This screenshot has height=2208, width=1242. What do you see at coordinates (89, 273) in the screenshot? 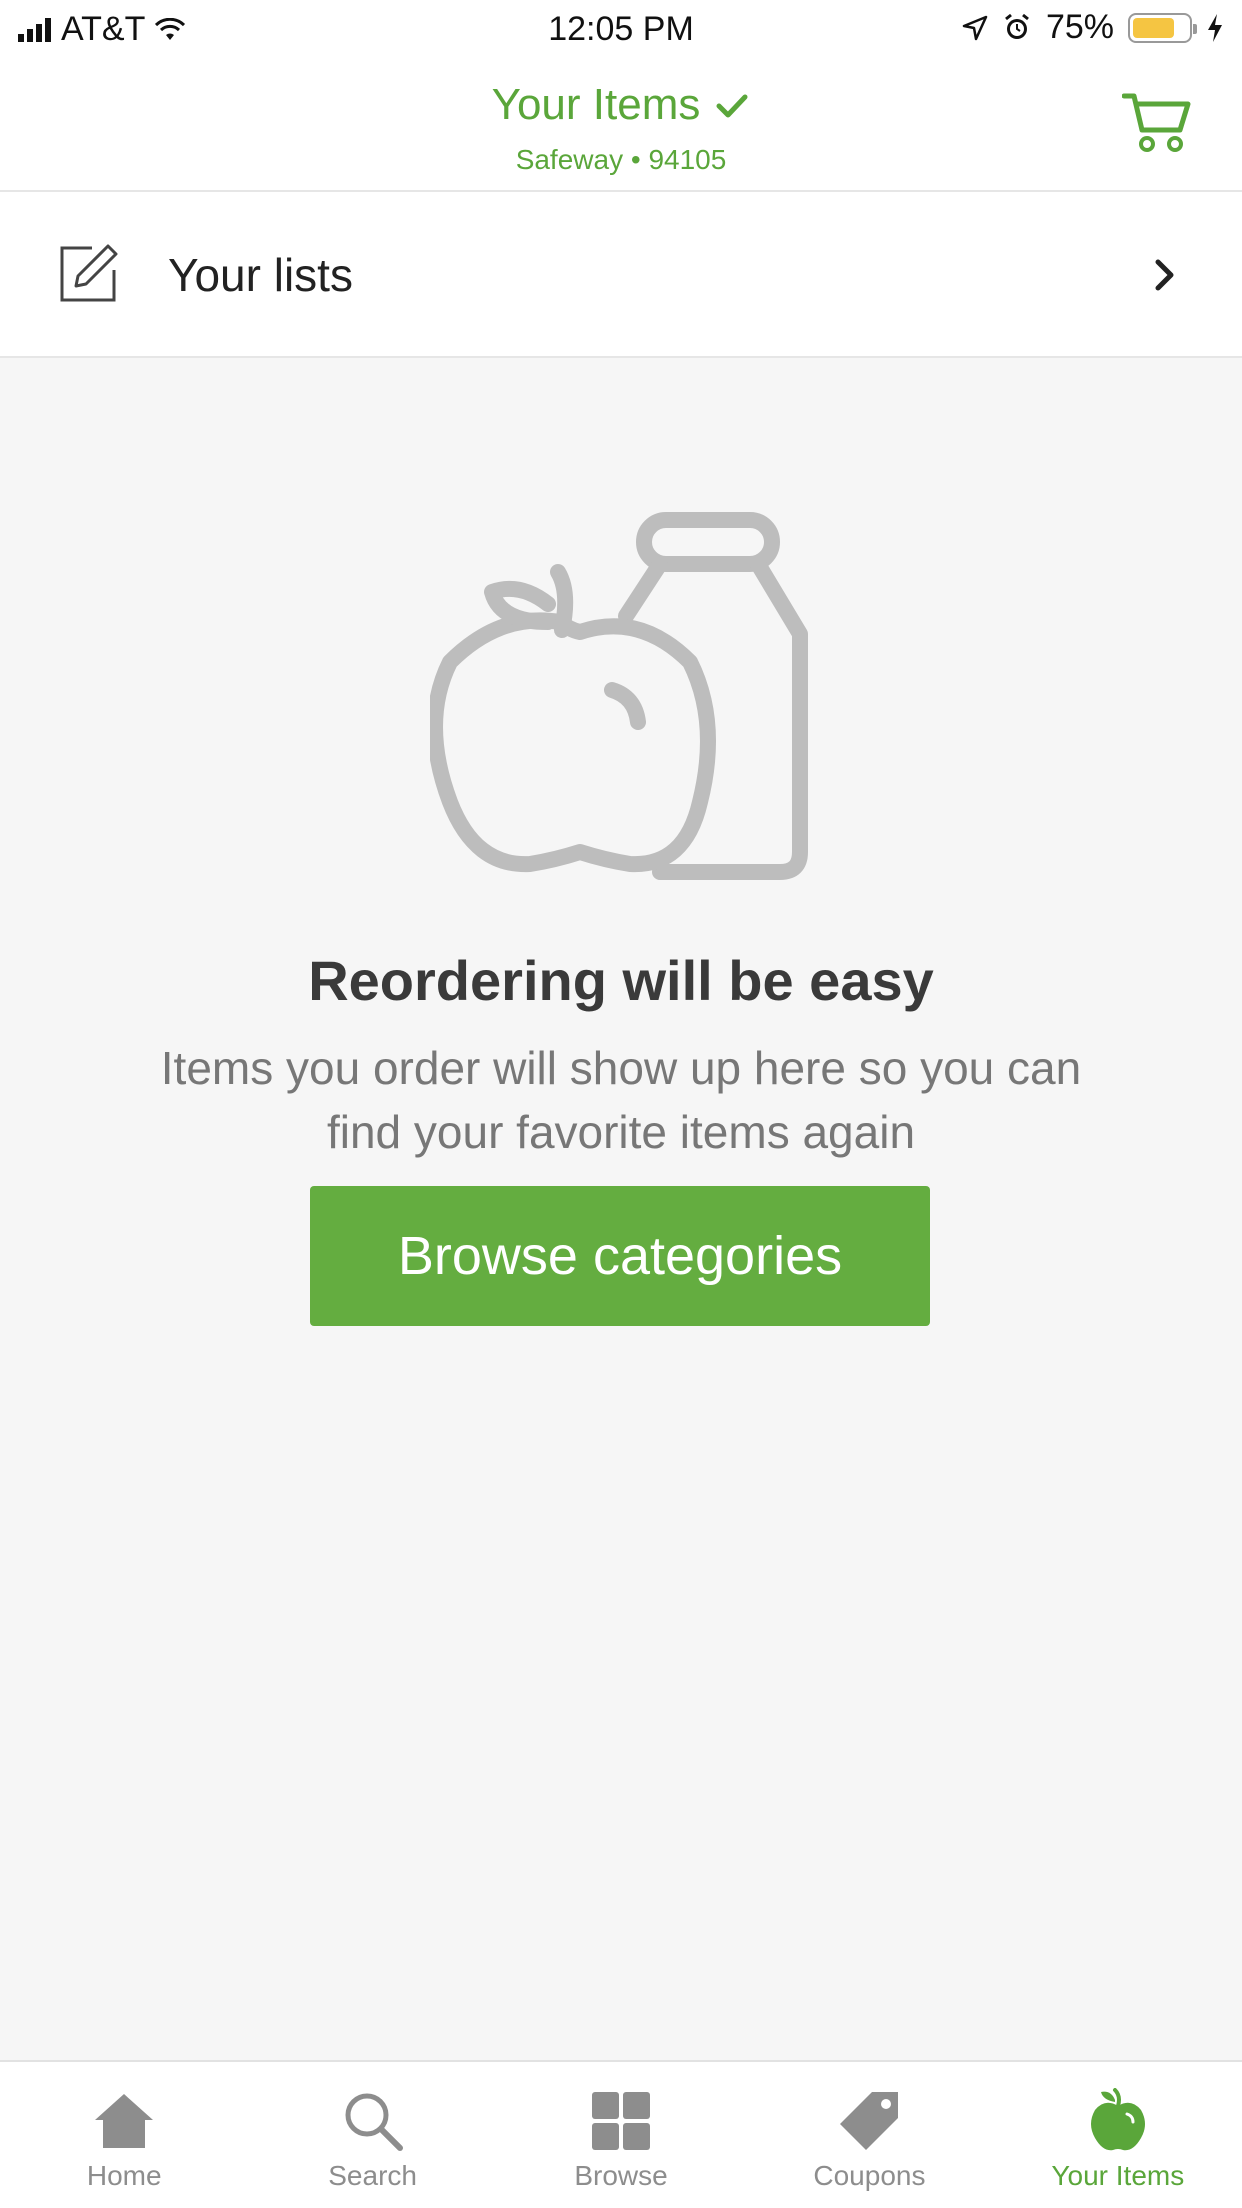
I see `edit-list-icon` at bounding box center [89, 273].